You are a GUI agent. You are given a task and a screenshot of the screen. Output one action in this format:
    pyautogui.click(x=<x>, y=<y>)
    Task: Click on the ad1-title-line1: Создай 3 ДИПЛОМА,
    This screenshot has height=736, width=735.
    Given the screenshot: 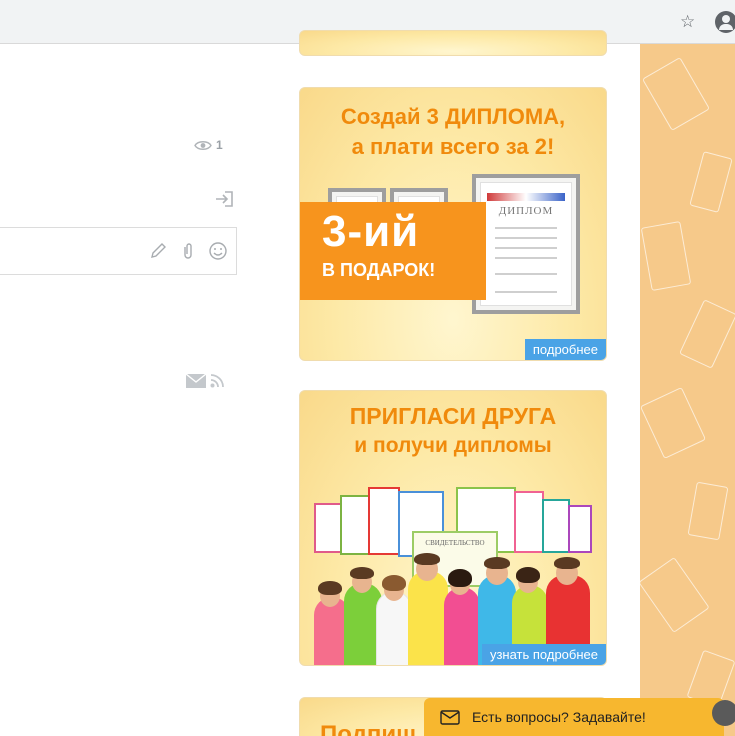 What is the action you would take?
    pyautogui.click(x=453, y=116)
    